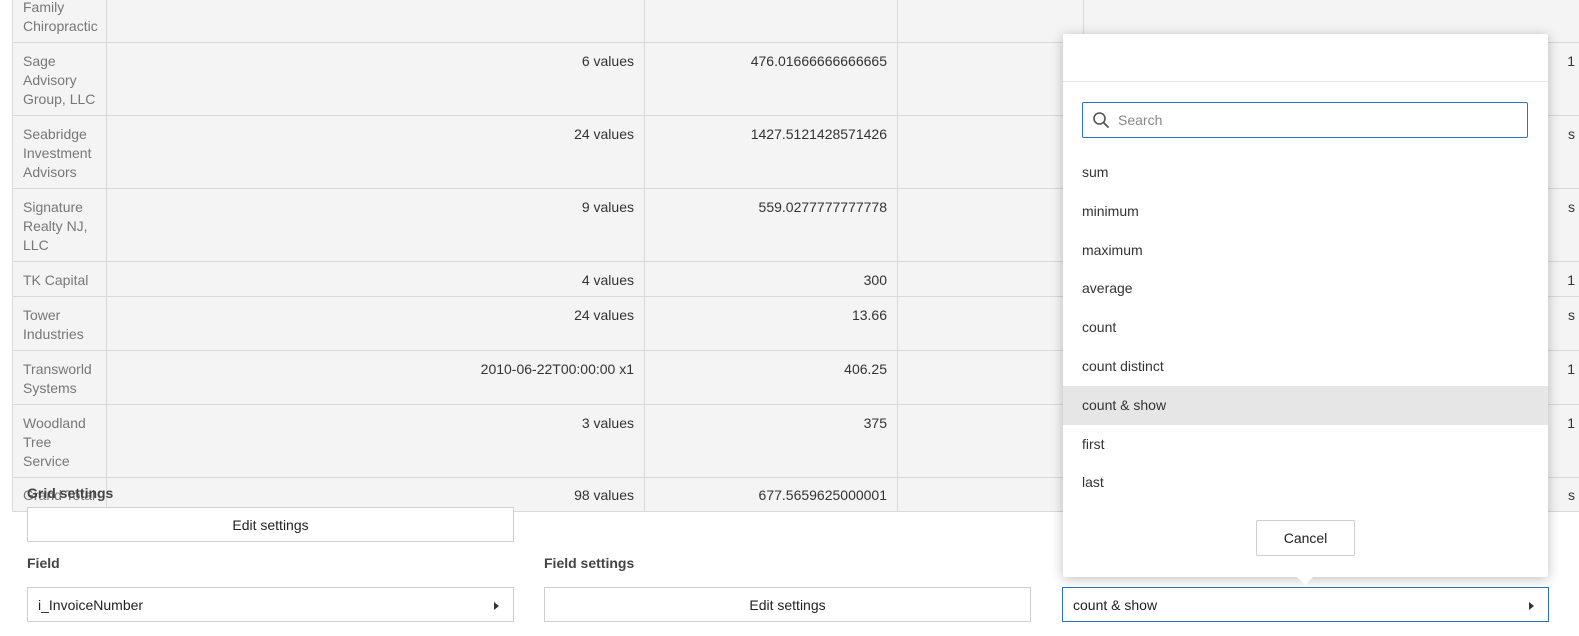 The width and height of the screenshot is (1579, 636). What do you see at coordinates (375, 21) in the screenshot?
I see `values-cell` at bounding box center [375, 21].